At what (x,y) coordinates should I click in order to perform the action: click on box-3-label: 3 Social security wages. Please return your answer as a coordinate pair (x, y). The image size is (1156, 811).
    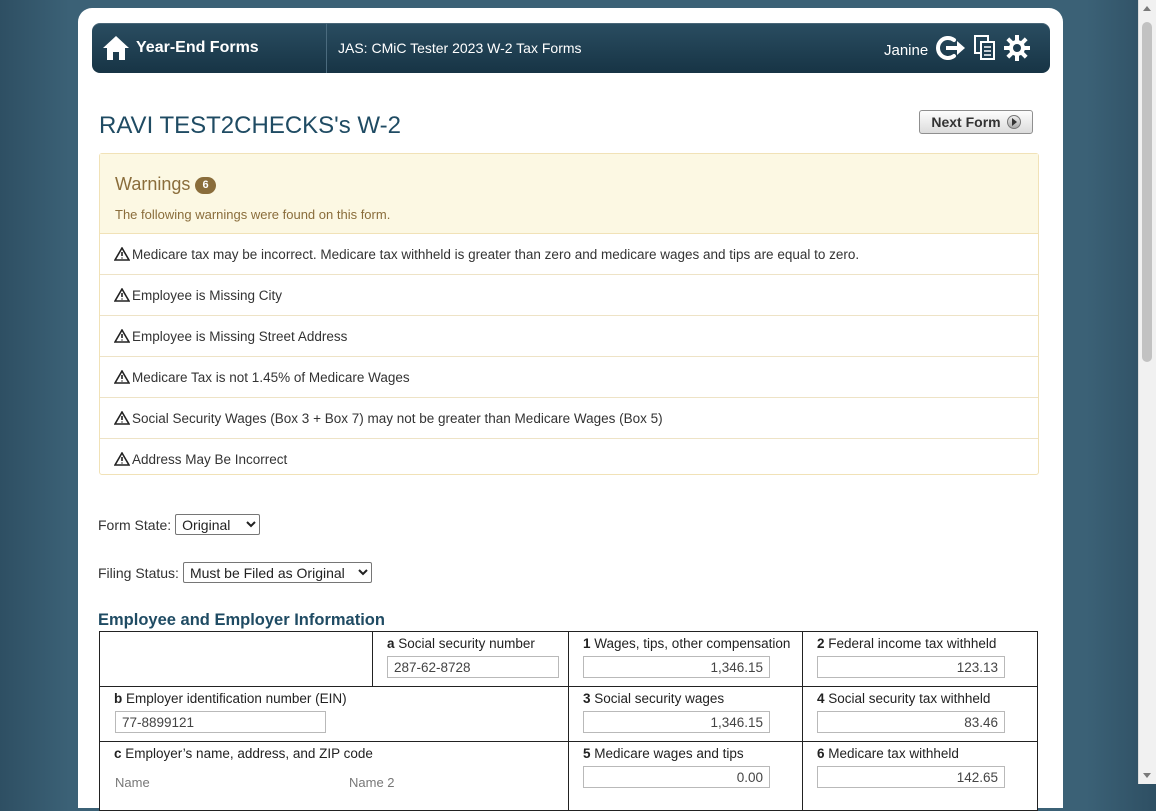
    Looking at the image, I should click on (653, 698).